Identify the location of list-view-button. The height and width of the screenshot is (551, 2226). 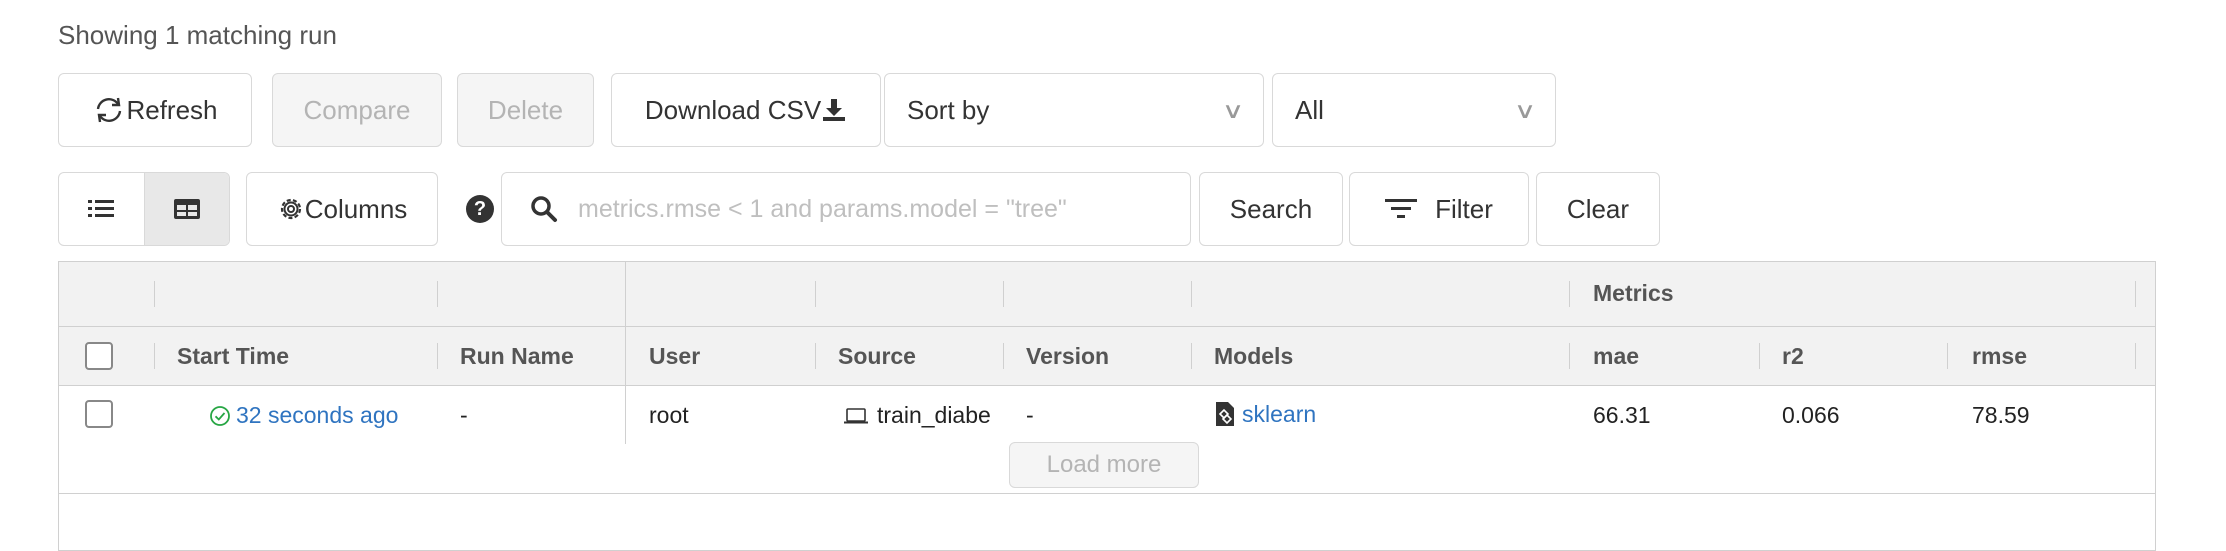
(101, 209).